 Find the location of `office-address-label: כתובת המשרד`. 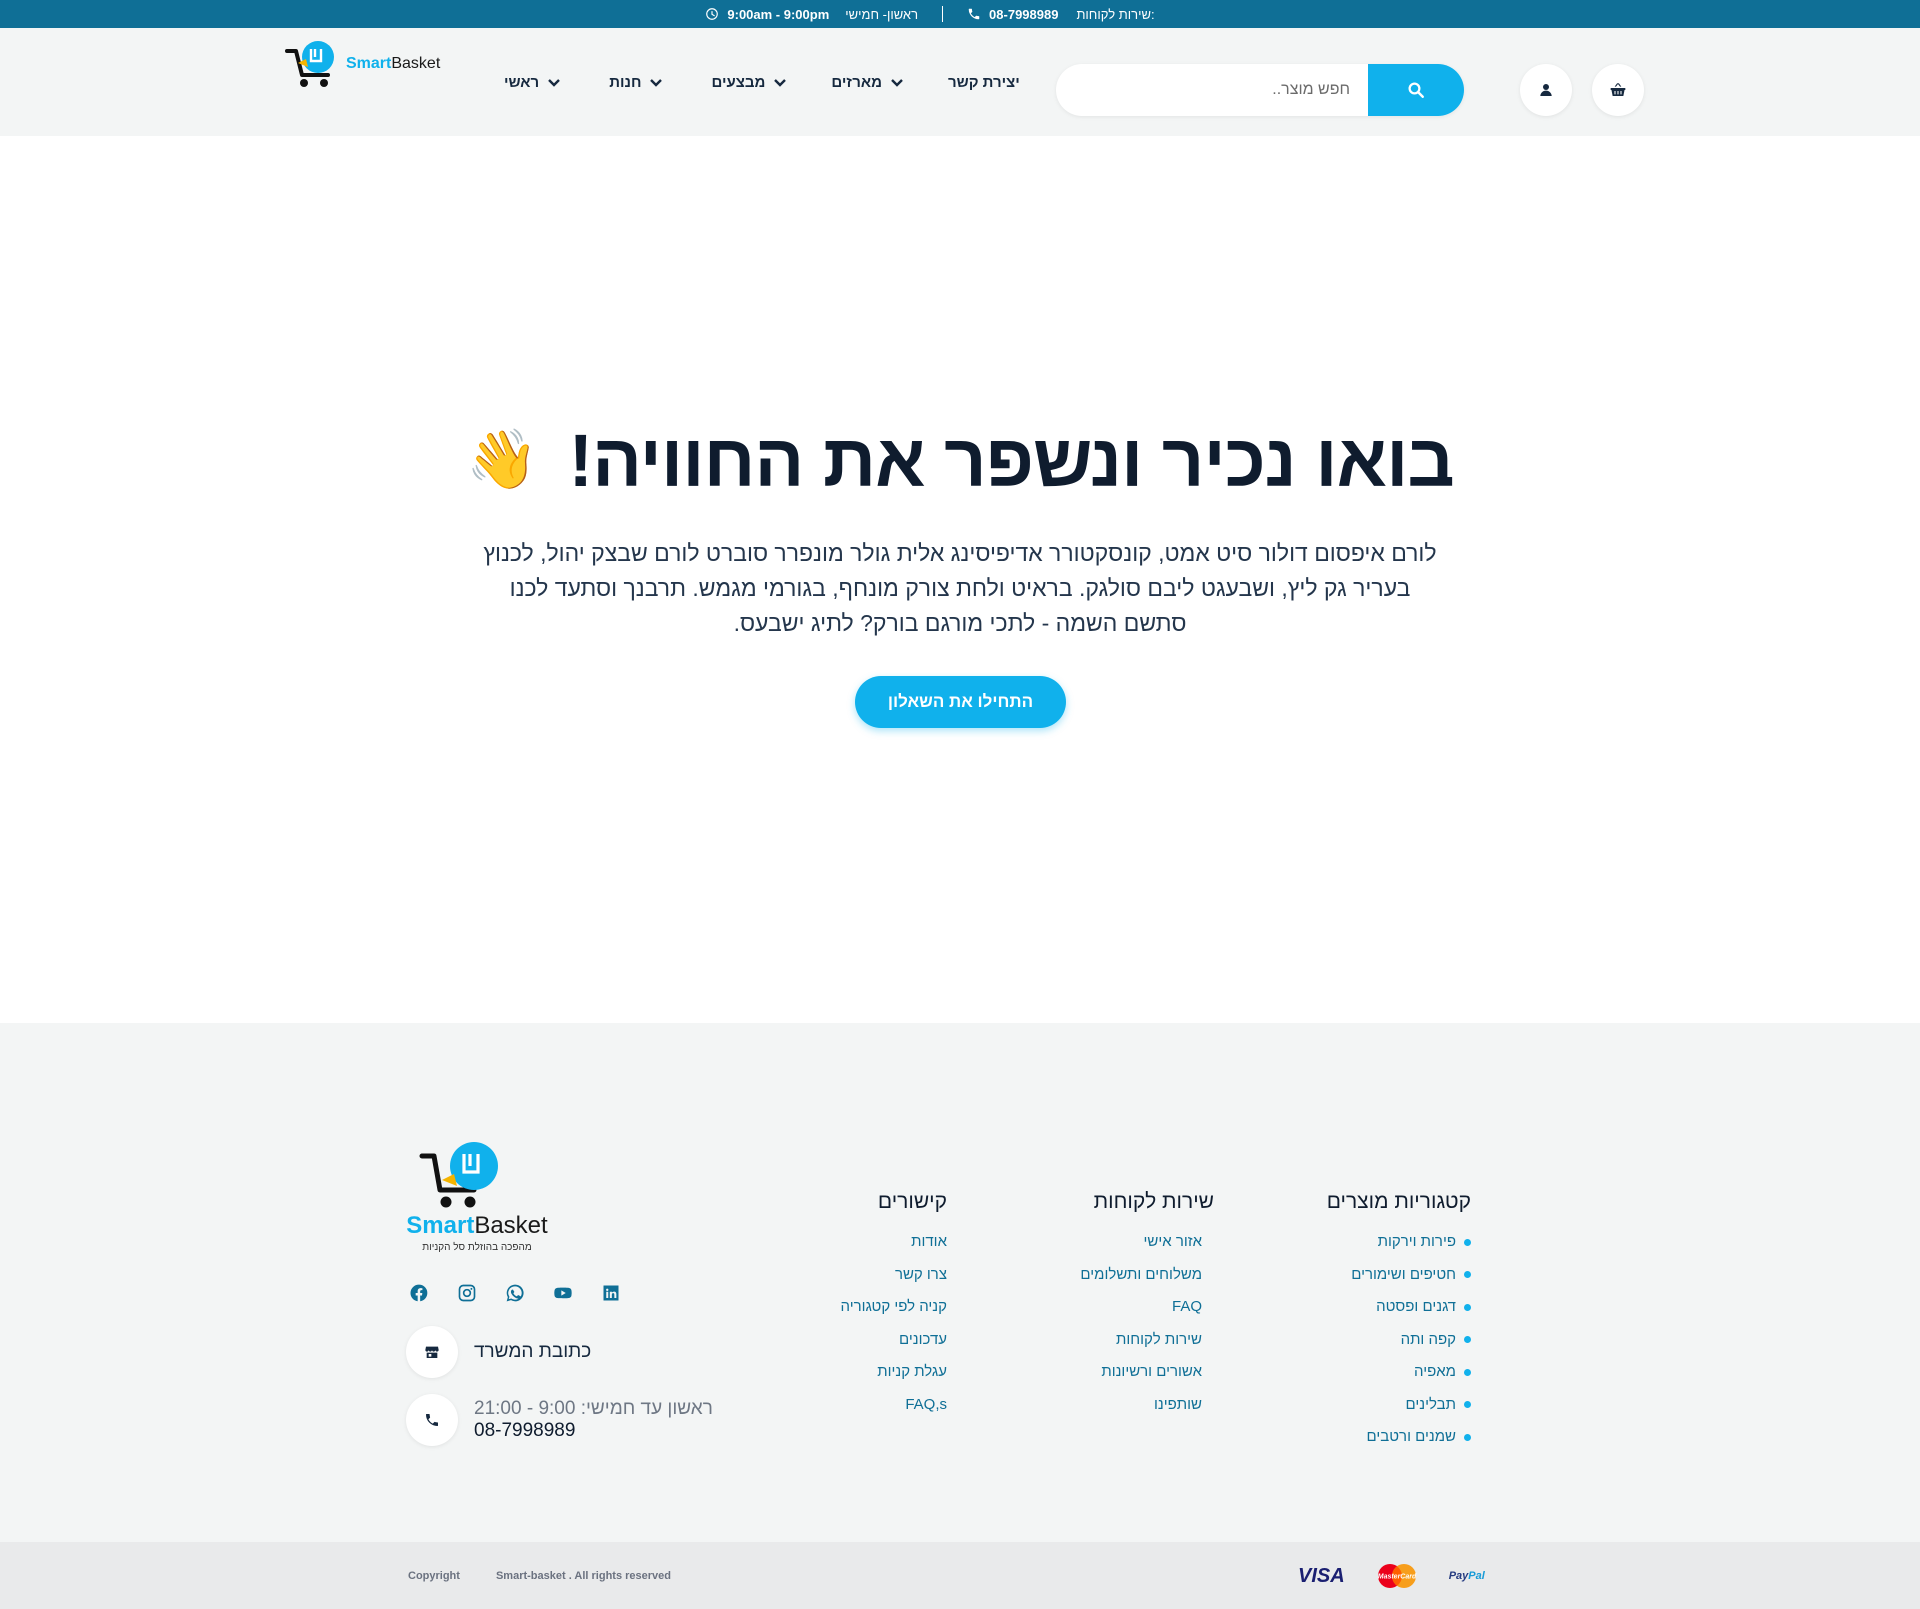

office-address-label: כתובת המשרד is located at coordinates (533, 1351).